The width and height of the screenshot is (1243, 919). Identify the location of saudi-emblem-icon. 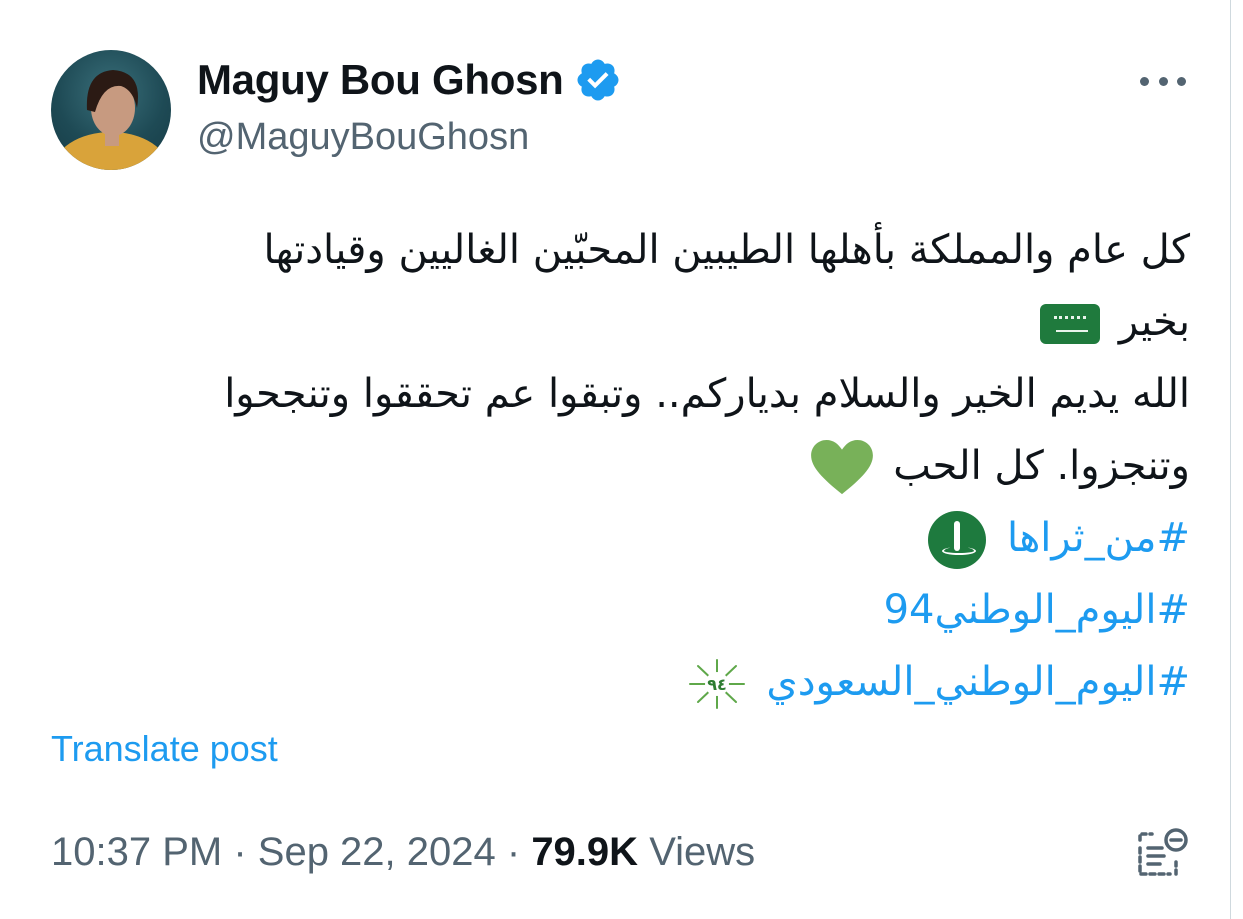
(957, 540).